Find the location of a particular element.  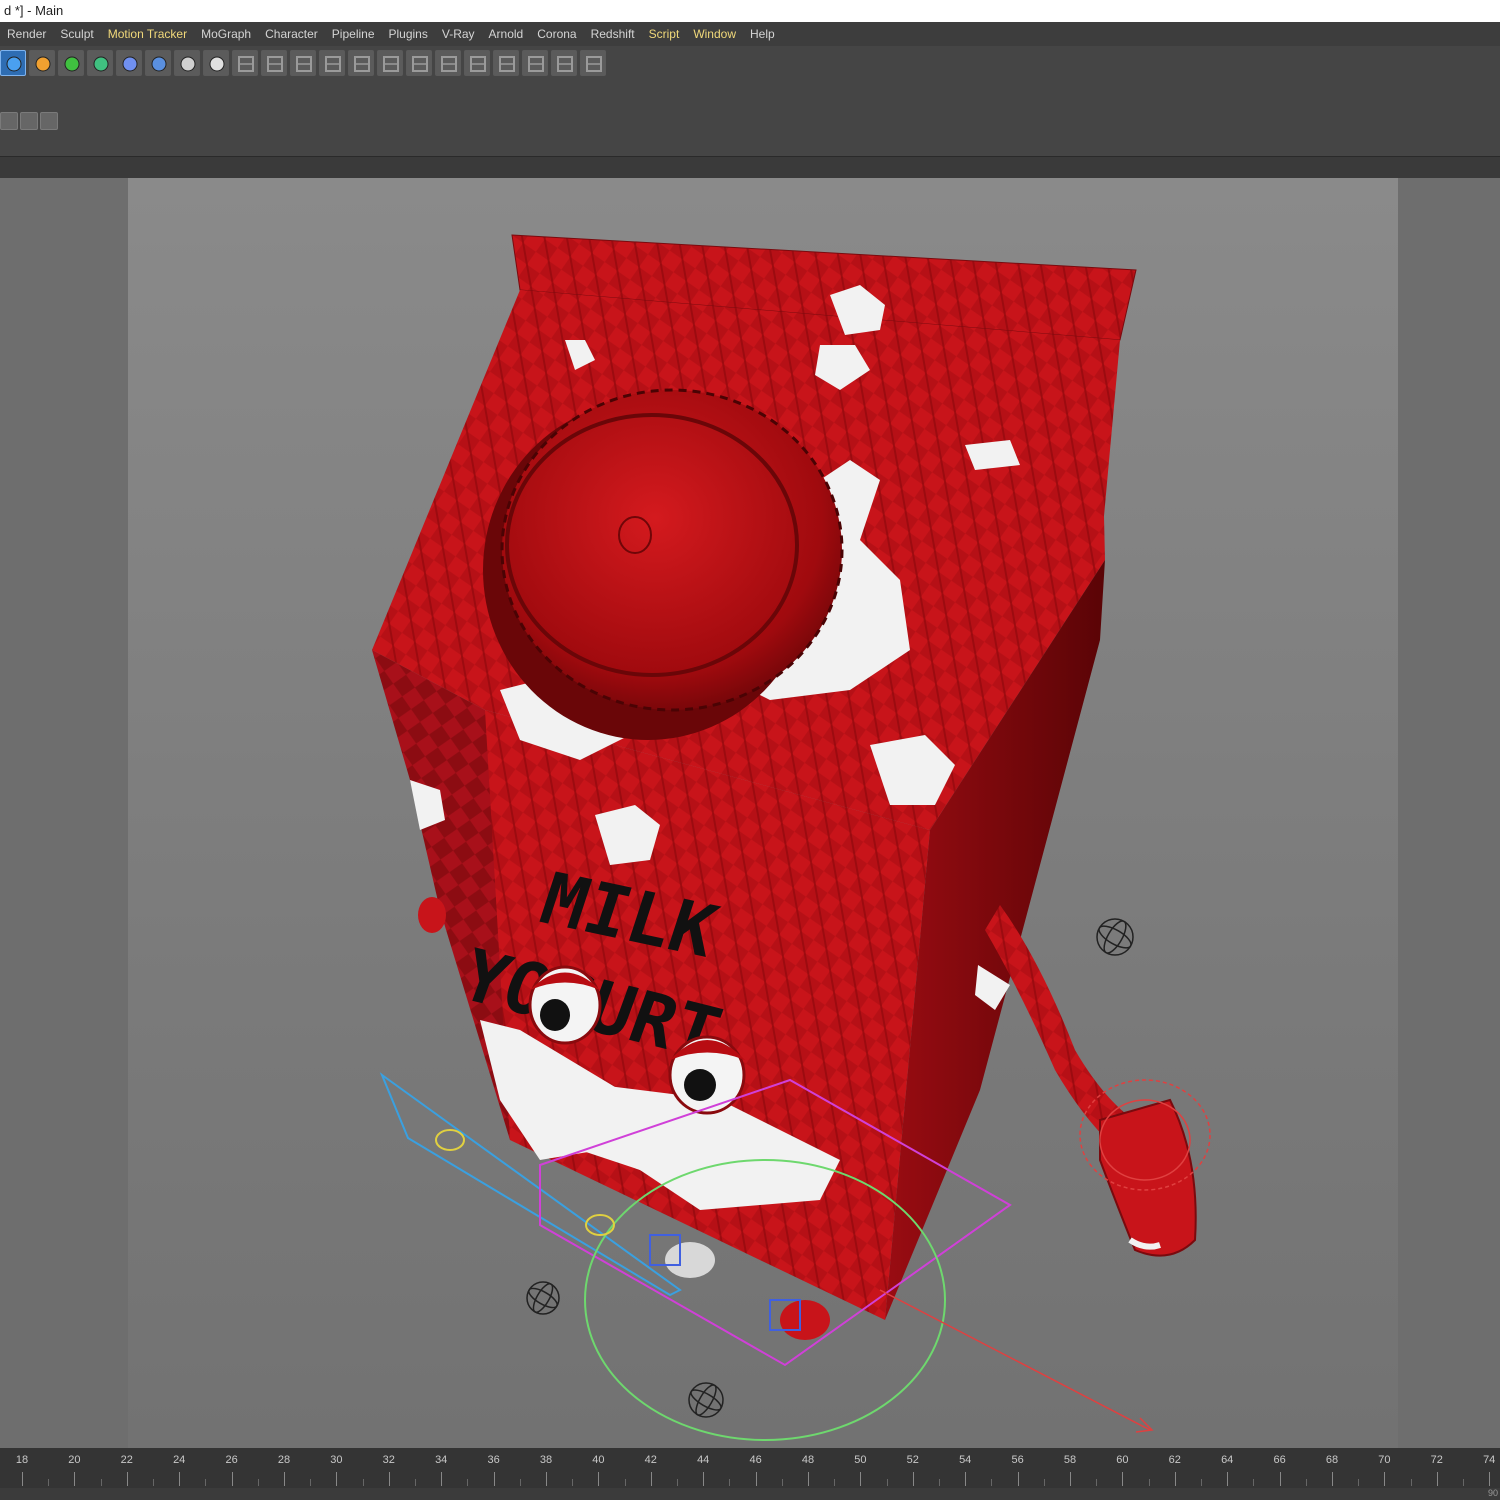

timeline-frame-label: 62 is located at coordinates (1174, 1460).